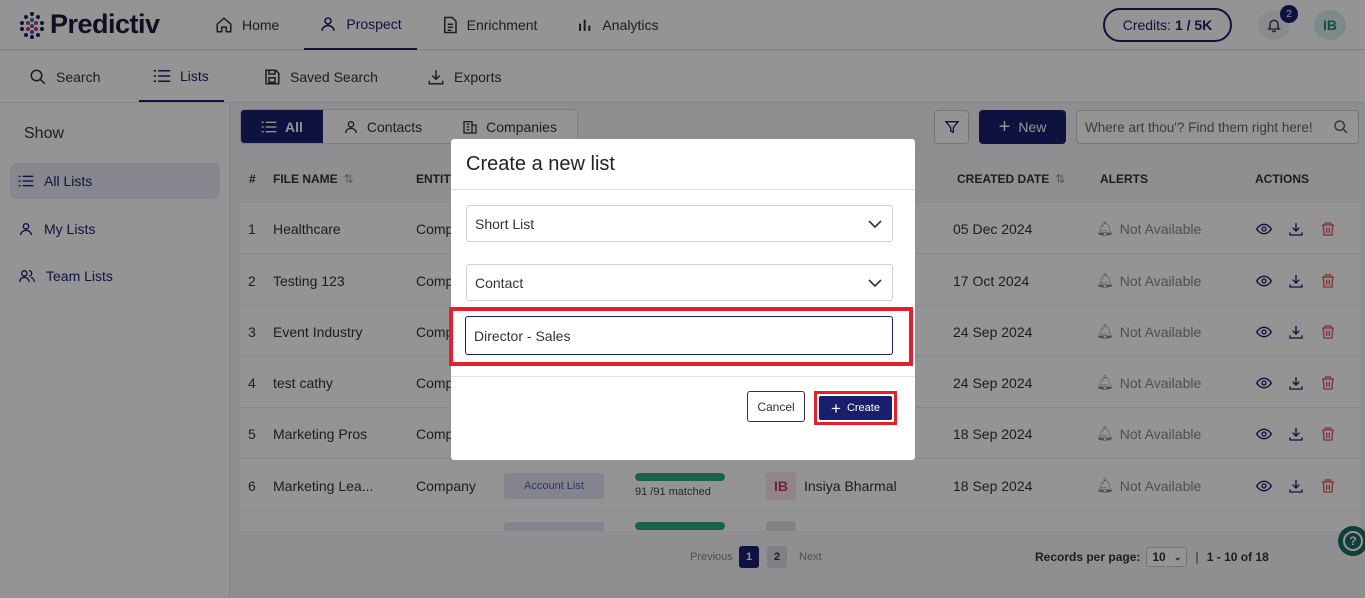 Image resolution: width=1365 pixels, height=598 pixels. What do you see at coordinates (836, 408) in the screenshot?
I see `plus-icon: +` at bounding box center [836, 408].